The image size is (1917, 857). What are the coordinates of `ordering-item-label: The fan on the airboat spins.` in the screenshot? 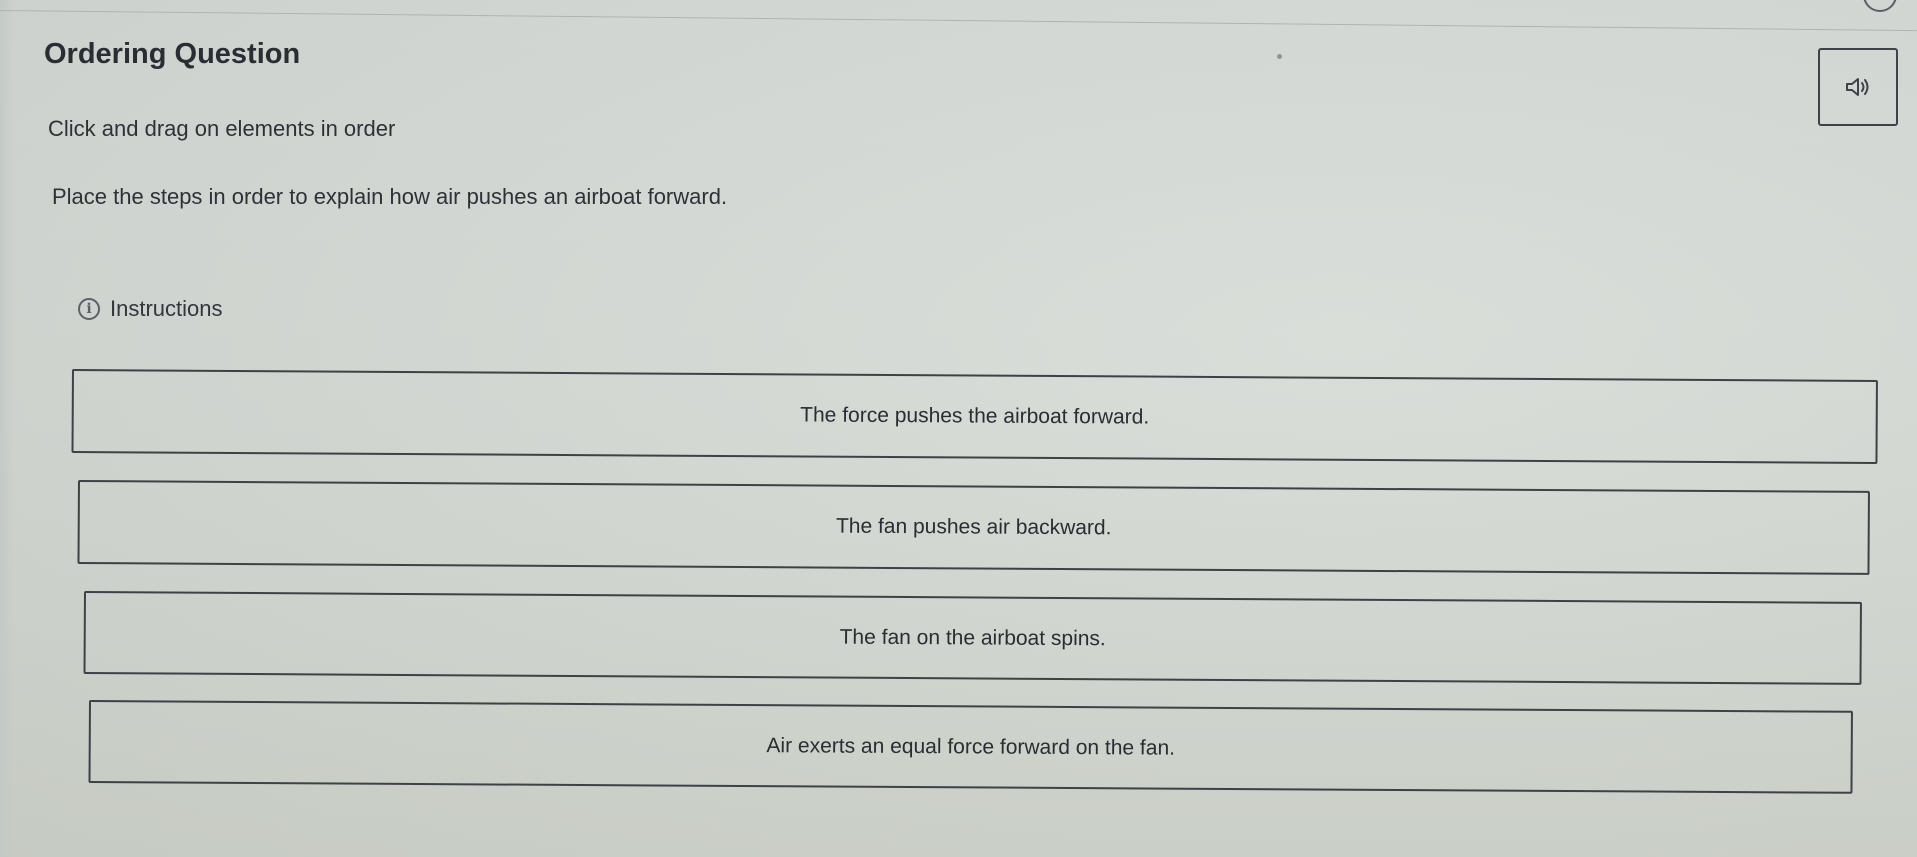 It's located at (972, 637).